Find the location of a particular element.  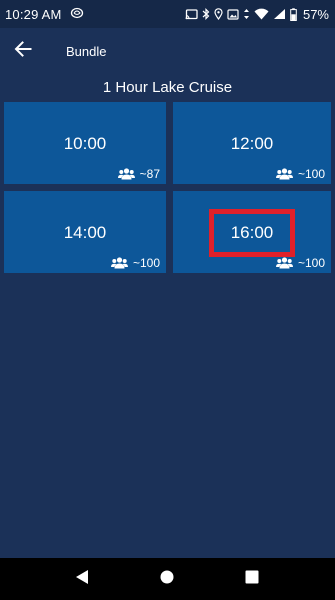

page-title: 1 Hour Lake Cruise is located at coordinates (167, 87).